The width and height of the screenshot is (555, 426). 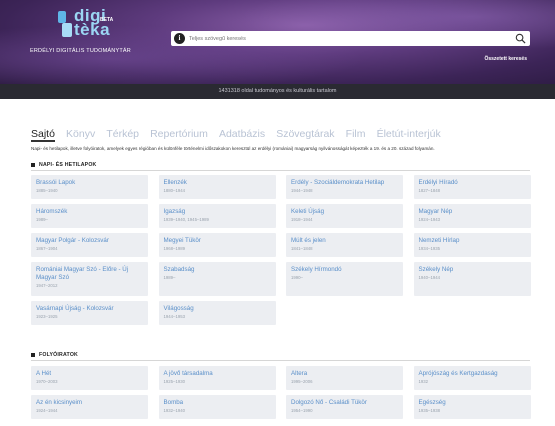 I want to click on section-title-folyoiratok: FOLYÓIRATOK, so click(x=54, y=355).